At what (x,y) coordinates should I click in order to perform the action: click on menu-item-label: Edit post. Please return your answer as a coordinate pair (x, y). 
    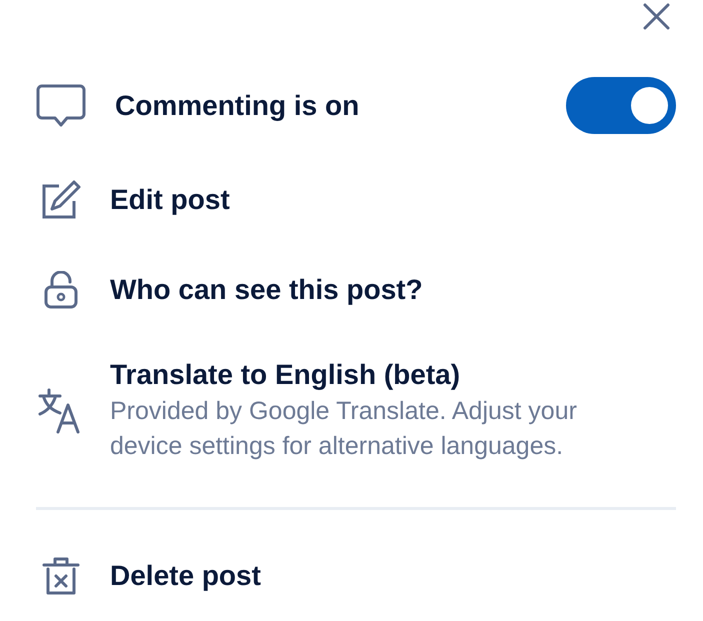
    Looking at the image, I should click on (170, 200).